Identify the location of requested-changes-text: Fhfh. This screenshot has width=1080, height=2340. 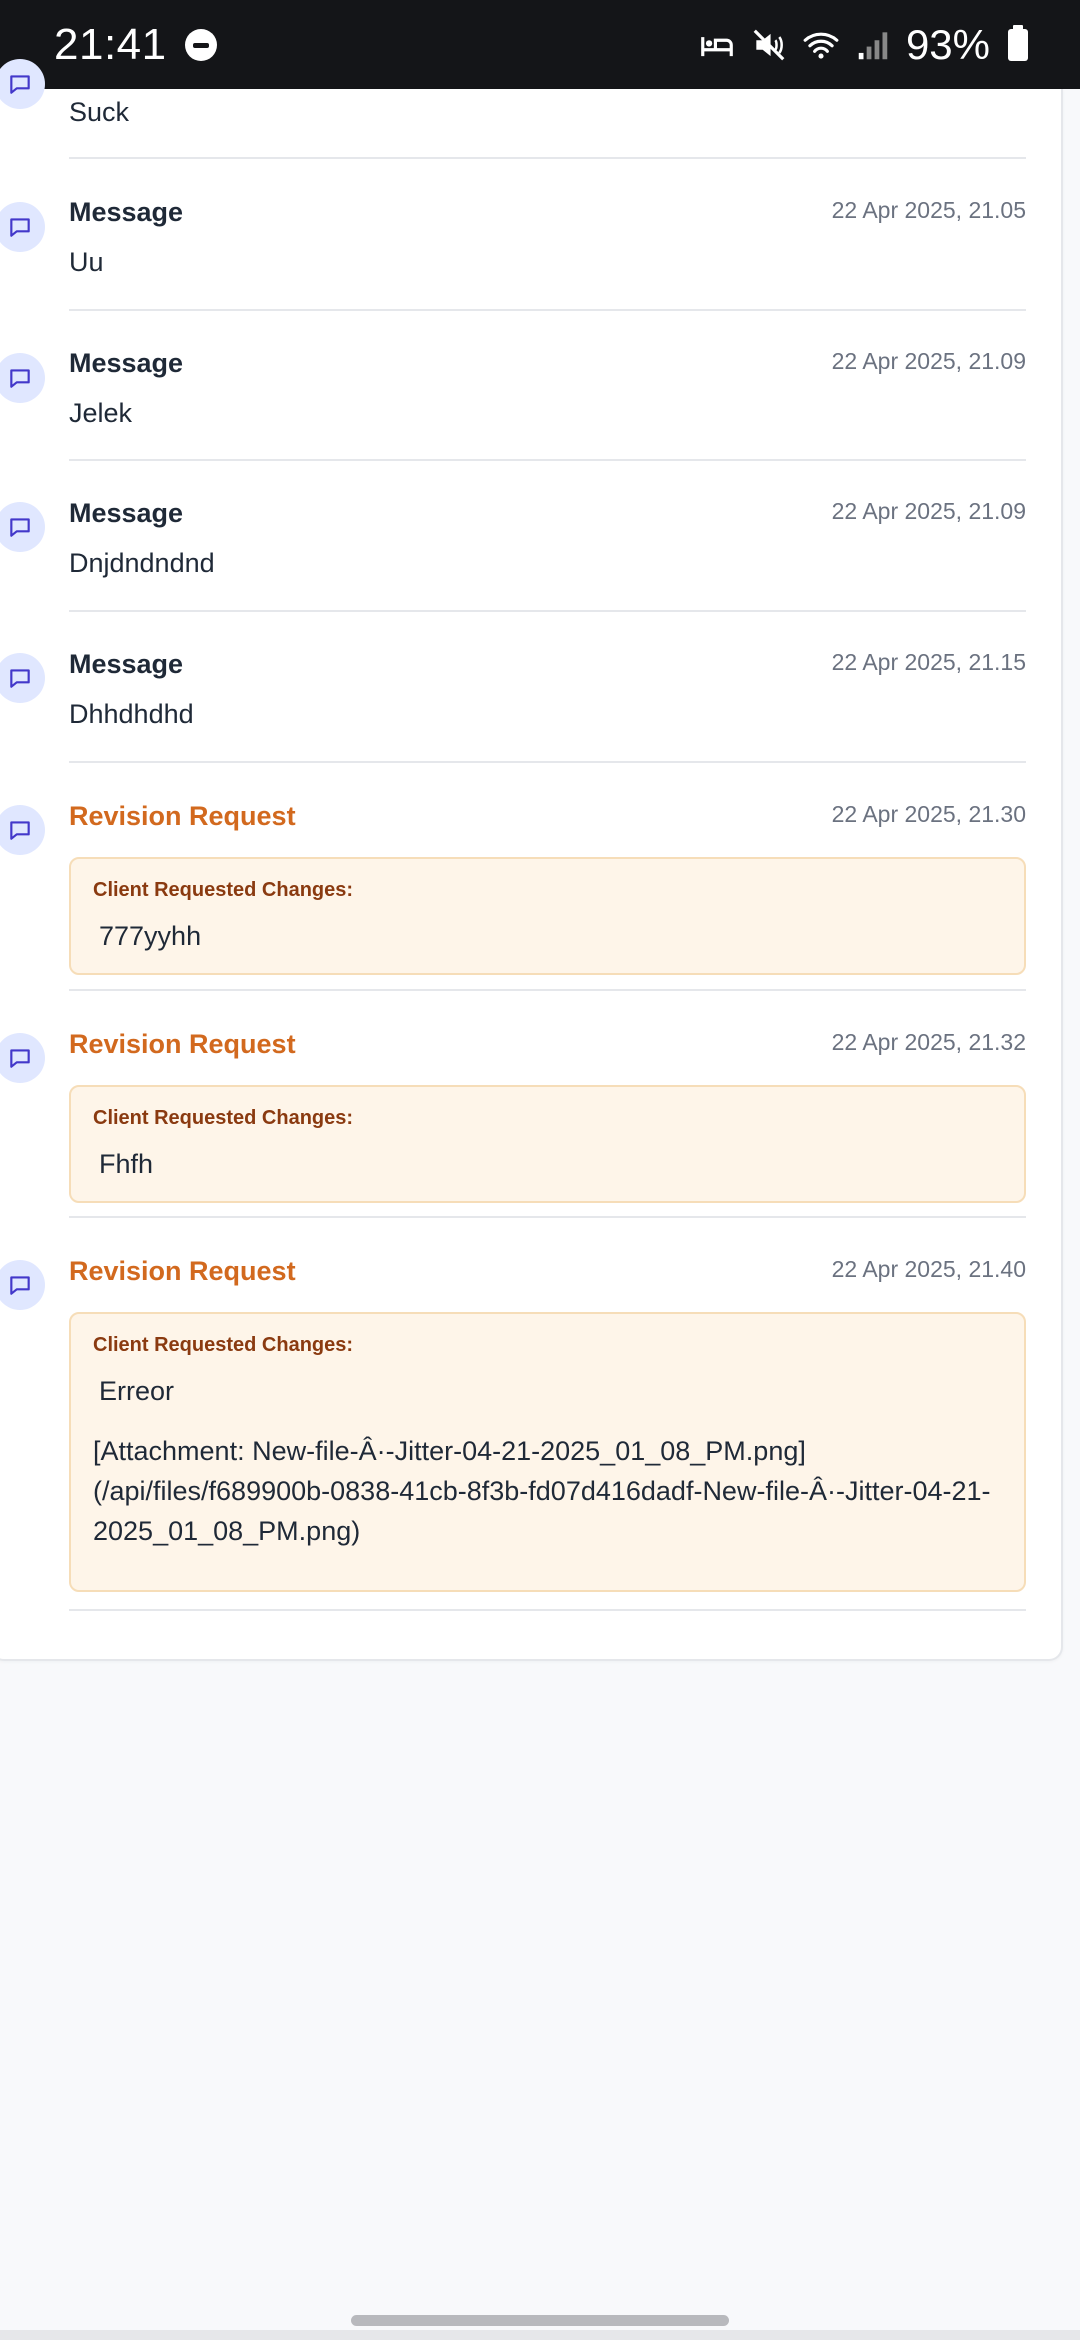
(126, 1164).